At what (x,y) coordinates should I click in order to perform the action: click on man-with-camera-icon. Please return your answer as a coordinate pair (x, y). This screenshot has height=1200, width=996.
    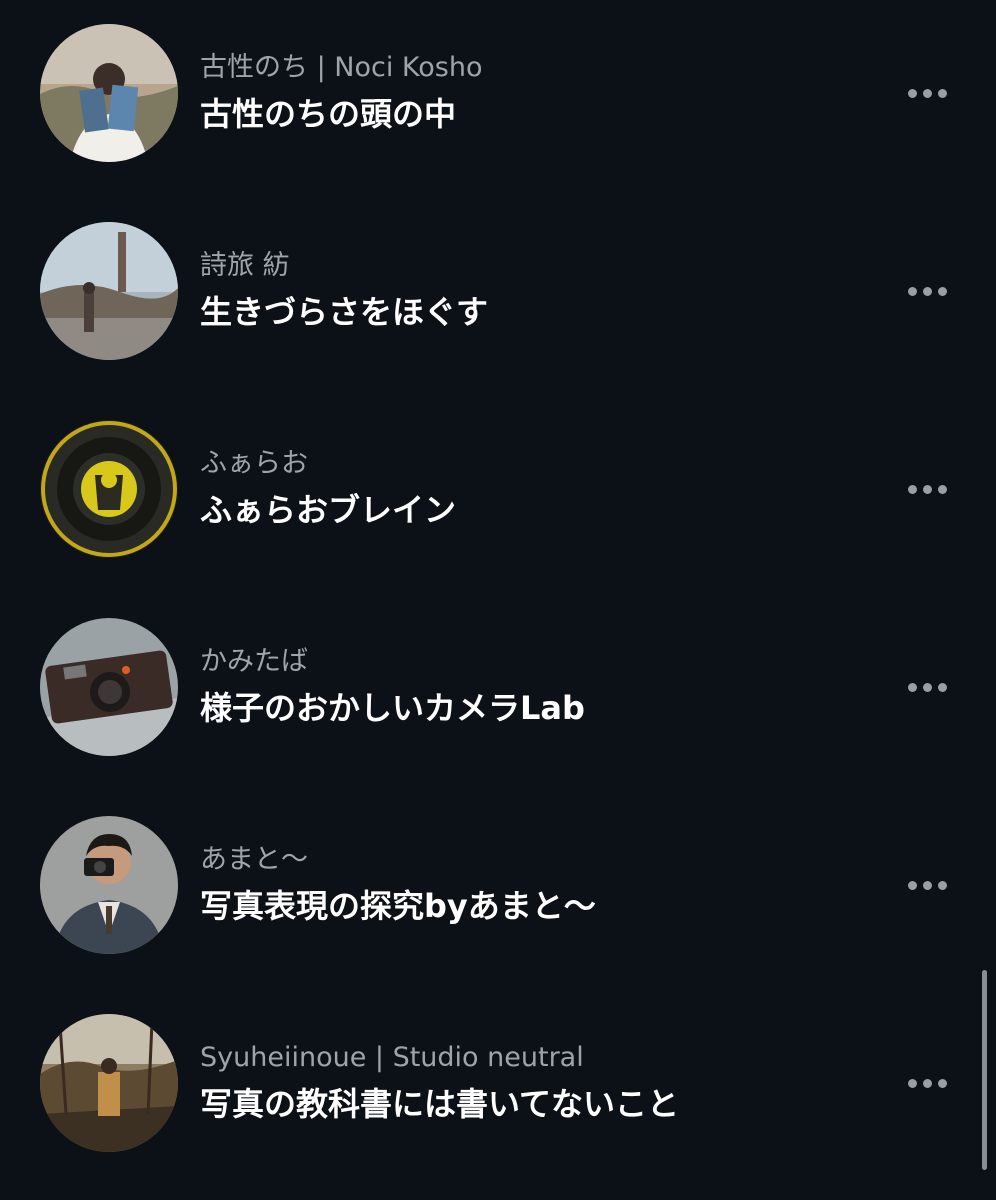
    Looking at the image, I should click on (109, 885).